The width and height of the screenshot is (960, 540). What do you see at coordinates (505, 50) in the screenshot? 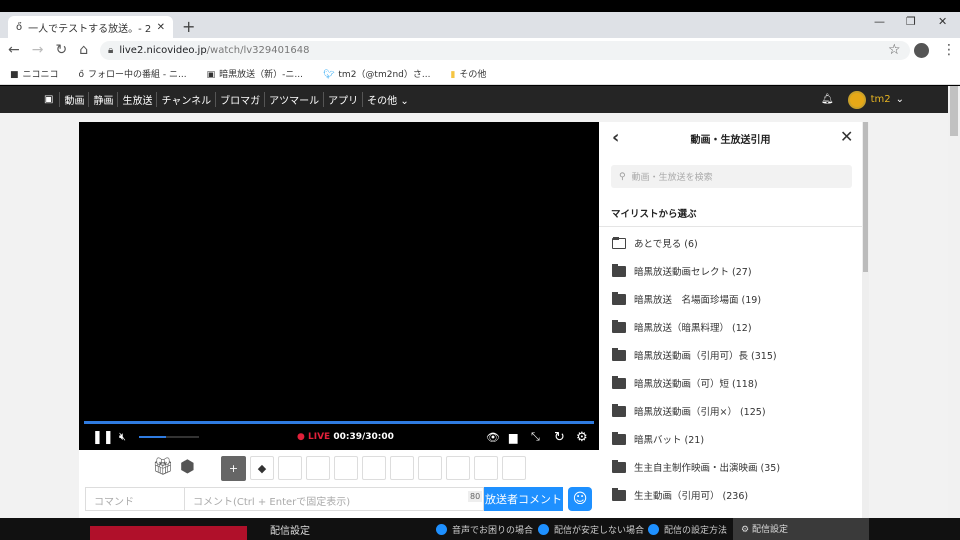
I see `url-input: 🔒︎ live2.nicovideo.jp/watch/lv329401648` at bounding box center [505, 50].